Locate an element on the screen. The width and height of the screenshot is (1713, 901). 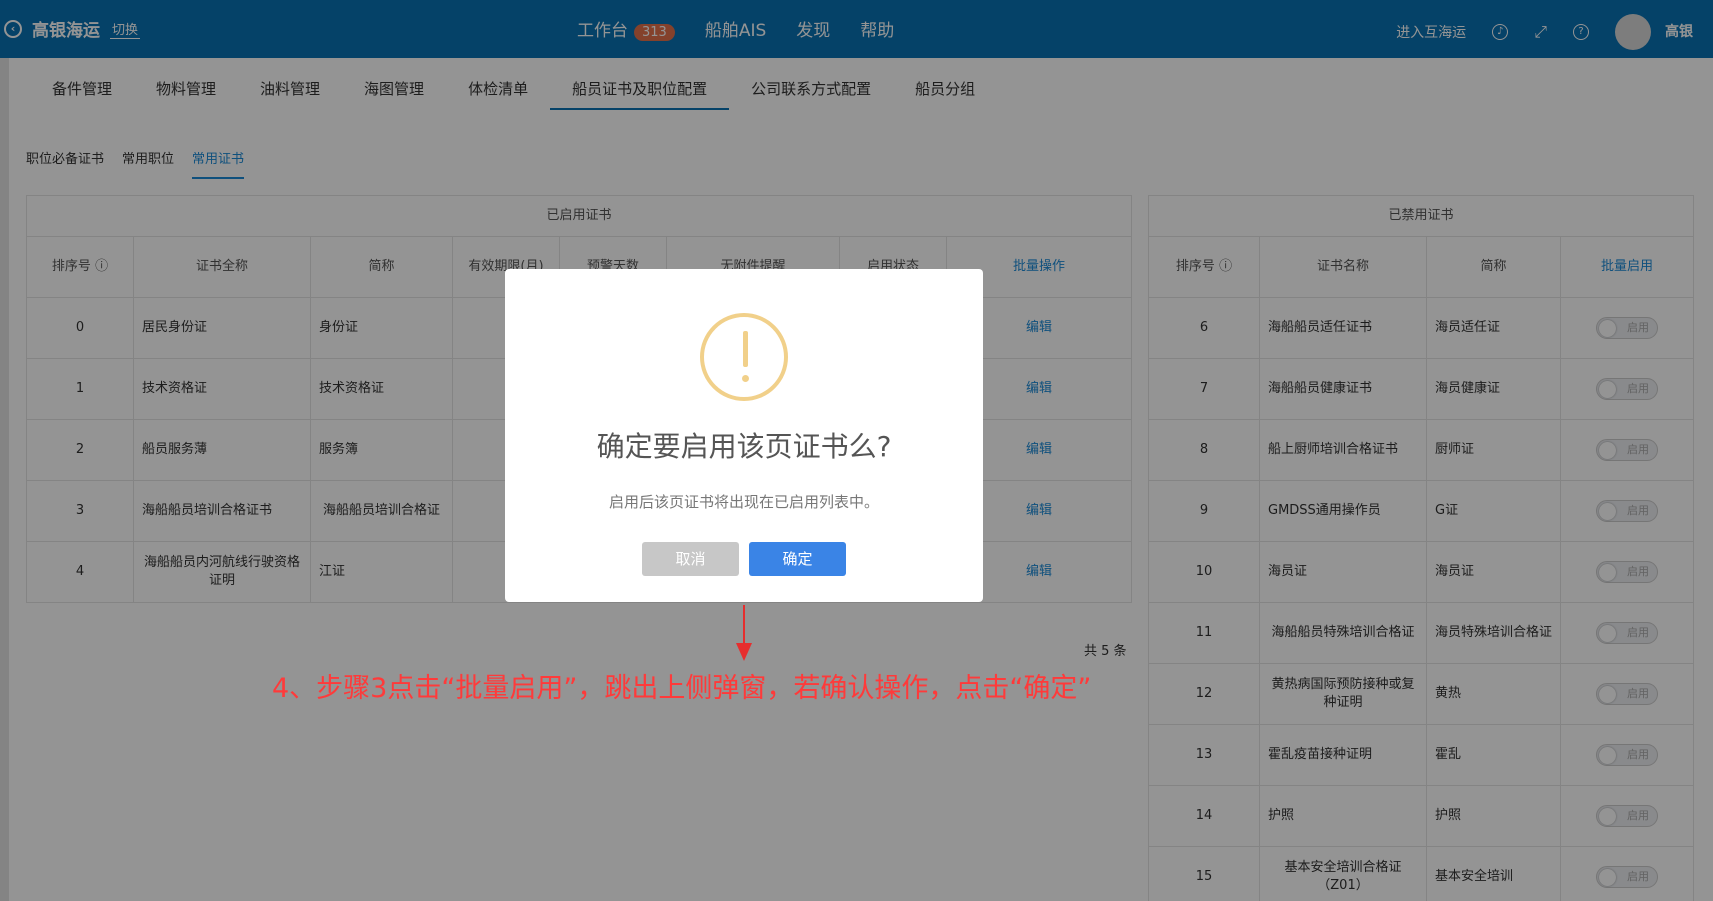
confirm-modal: 确定要启用该页证书么? 启用后该页证书将出现在已启用列表中。 取消 确定 is located at coordinates (744, 435).